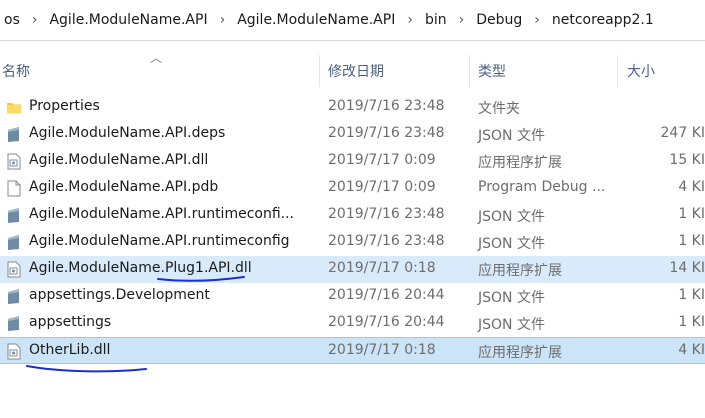 The width and height of the screenshot is (705, 418). What do you see at coordinates (436, 20) in the screenshot?
I see `breadcrumb-item: bin` at bounding box center [436, 20].